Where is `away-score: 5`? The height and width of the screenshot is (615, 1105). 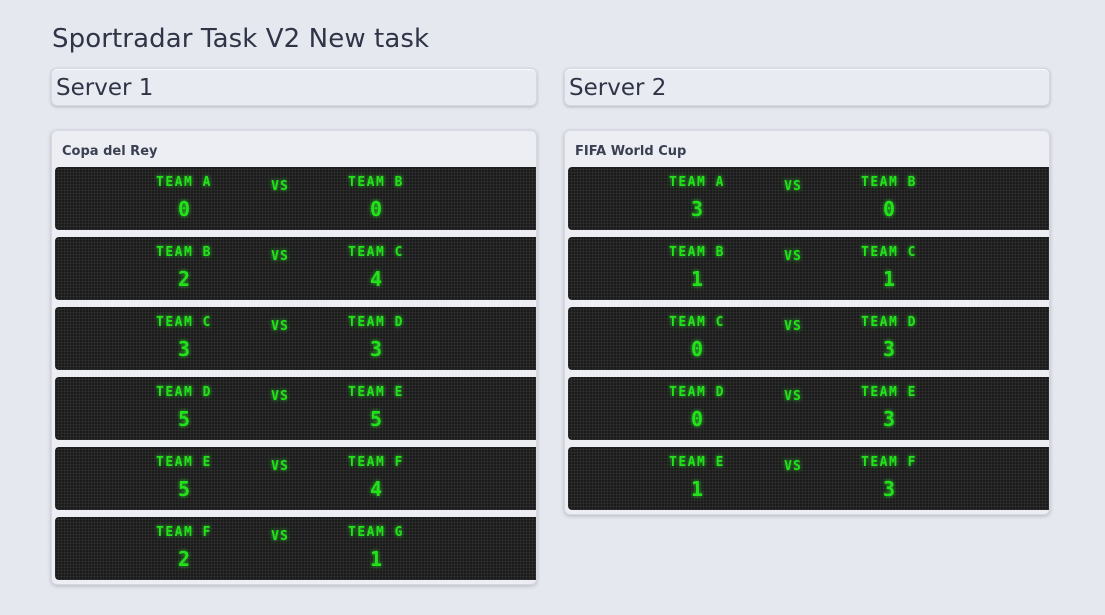
away-score: 5 is located at coordinates (376, 419).